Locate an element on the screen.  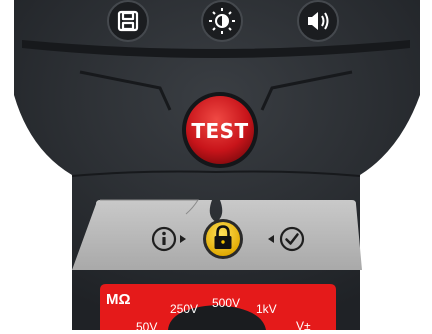
test-button is located at coordinates (220, 130).